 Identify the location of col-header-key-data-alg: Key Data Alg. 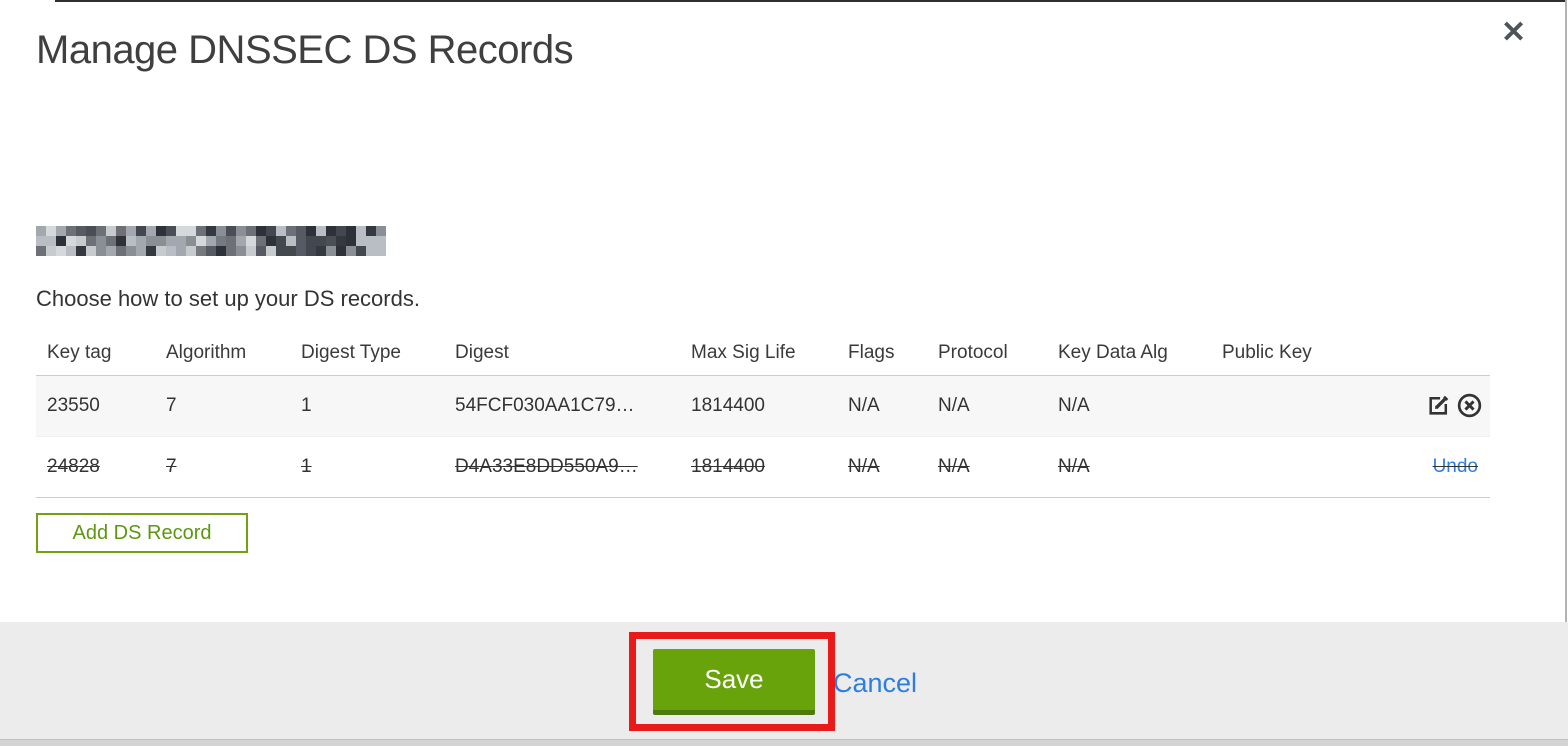
(1113, 352).